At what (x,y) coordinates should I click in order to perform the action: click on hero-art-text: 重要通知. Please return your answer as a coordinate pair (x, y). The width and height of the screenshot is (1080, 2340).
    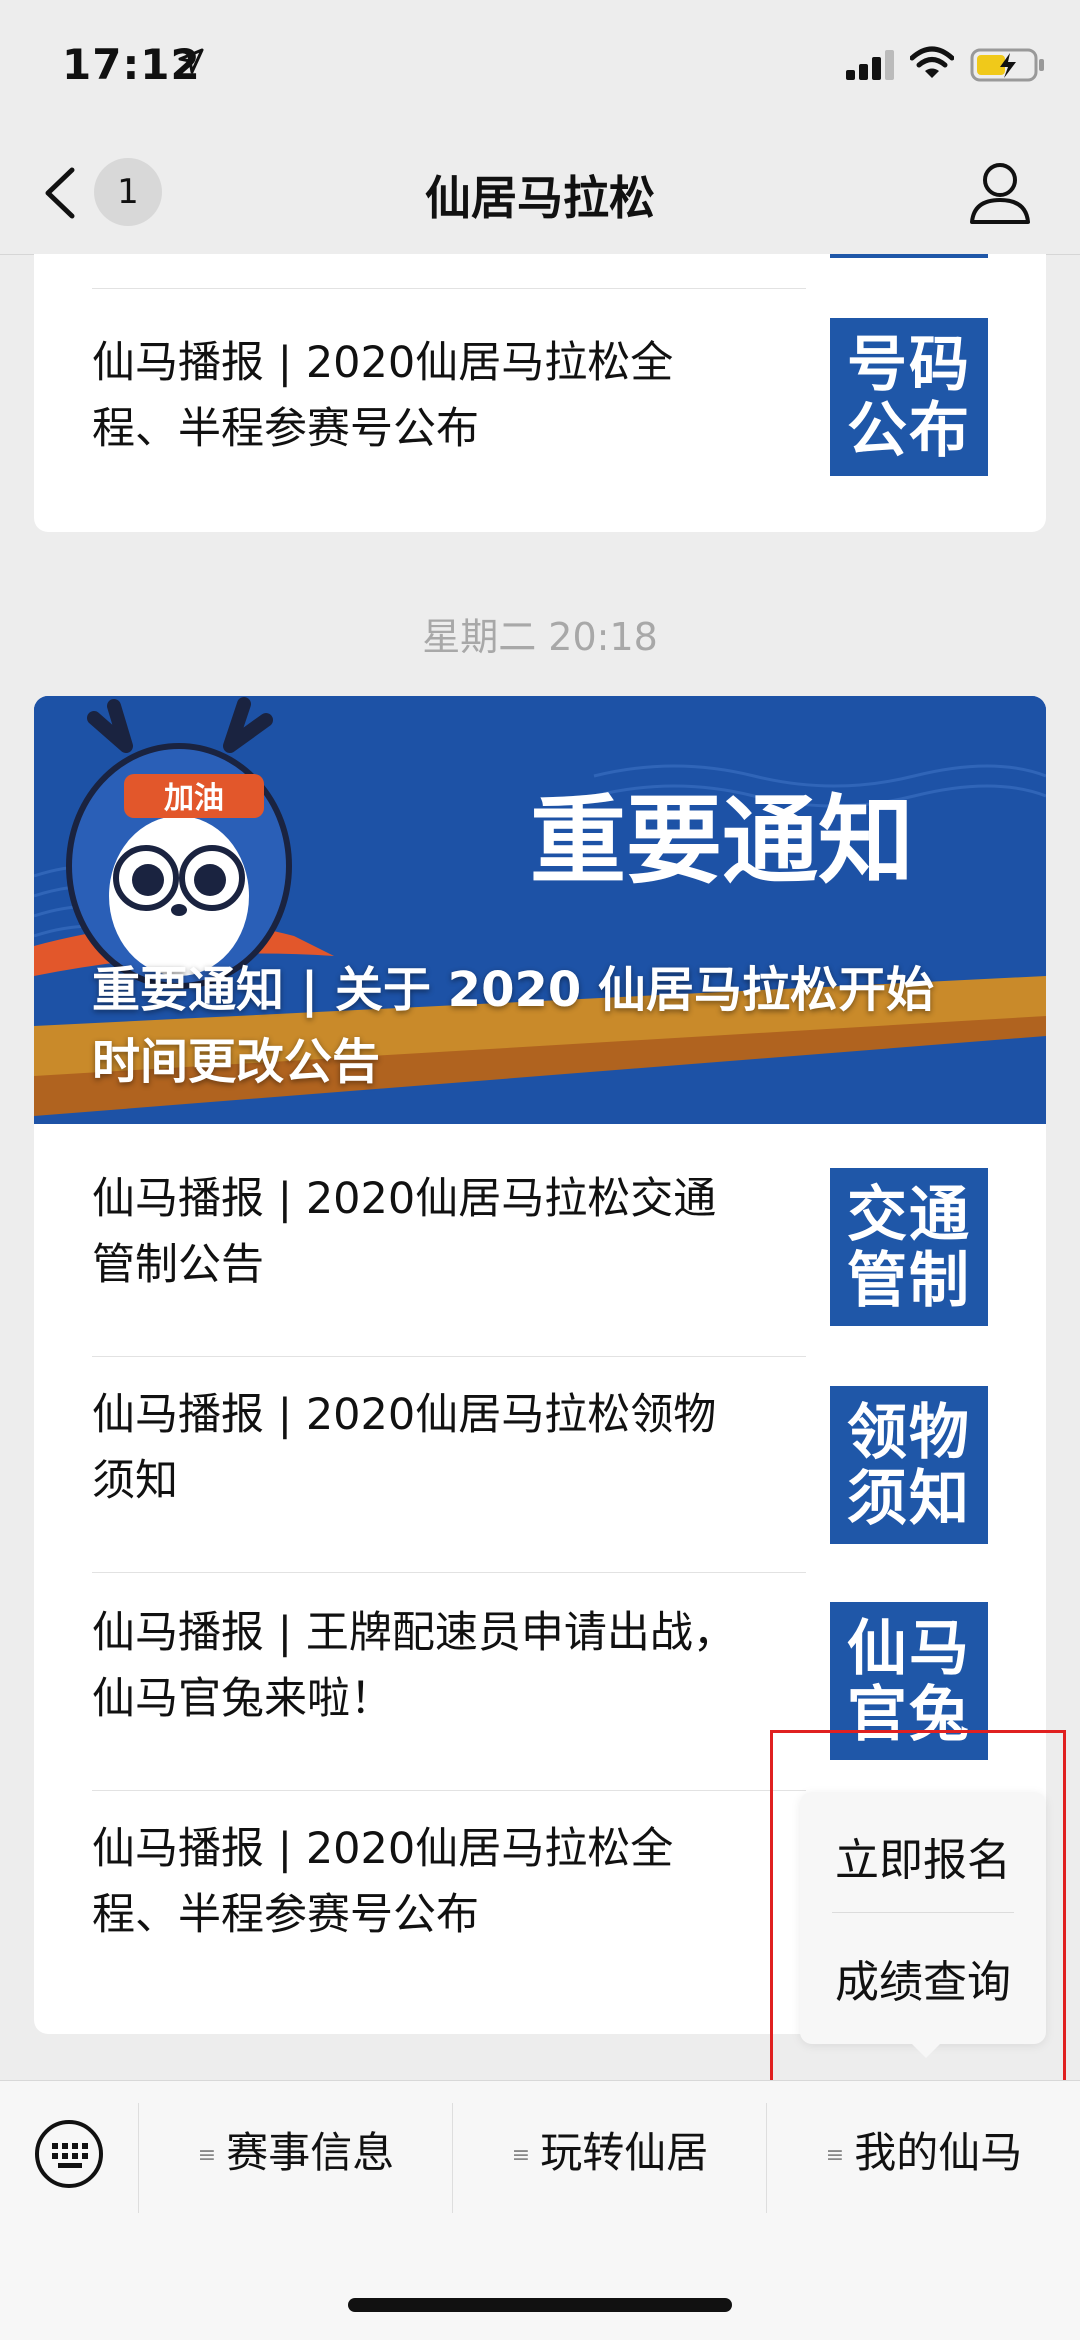
    Looking at the image, I should click on (722, 841).